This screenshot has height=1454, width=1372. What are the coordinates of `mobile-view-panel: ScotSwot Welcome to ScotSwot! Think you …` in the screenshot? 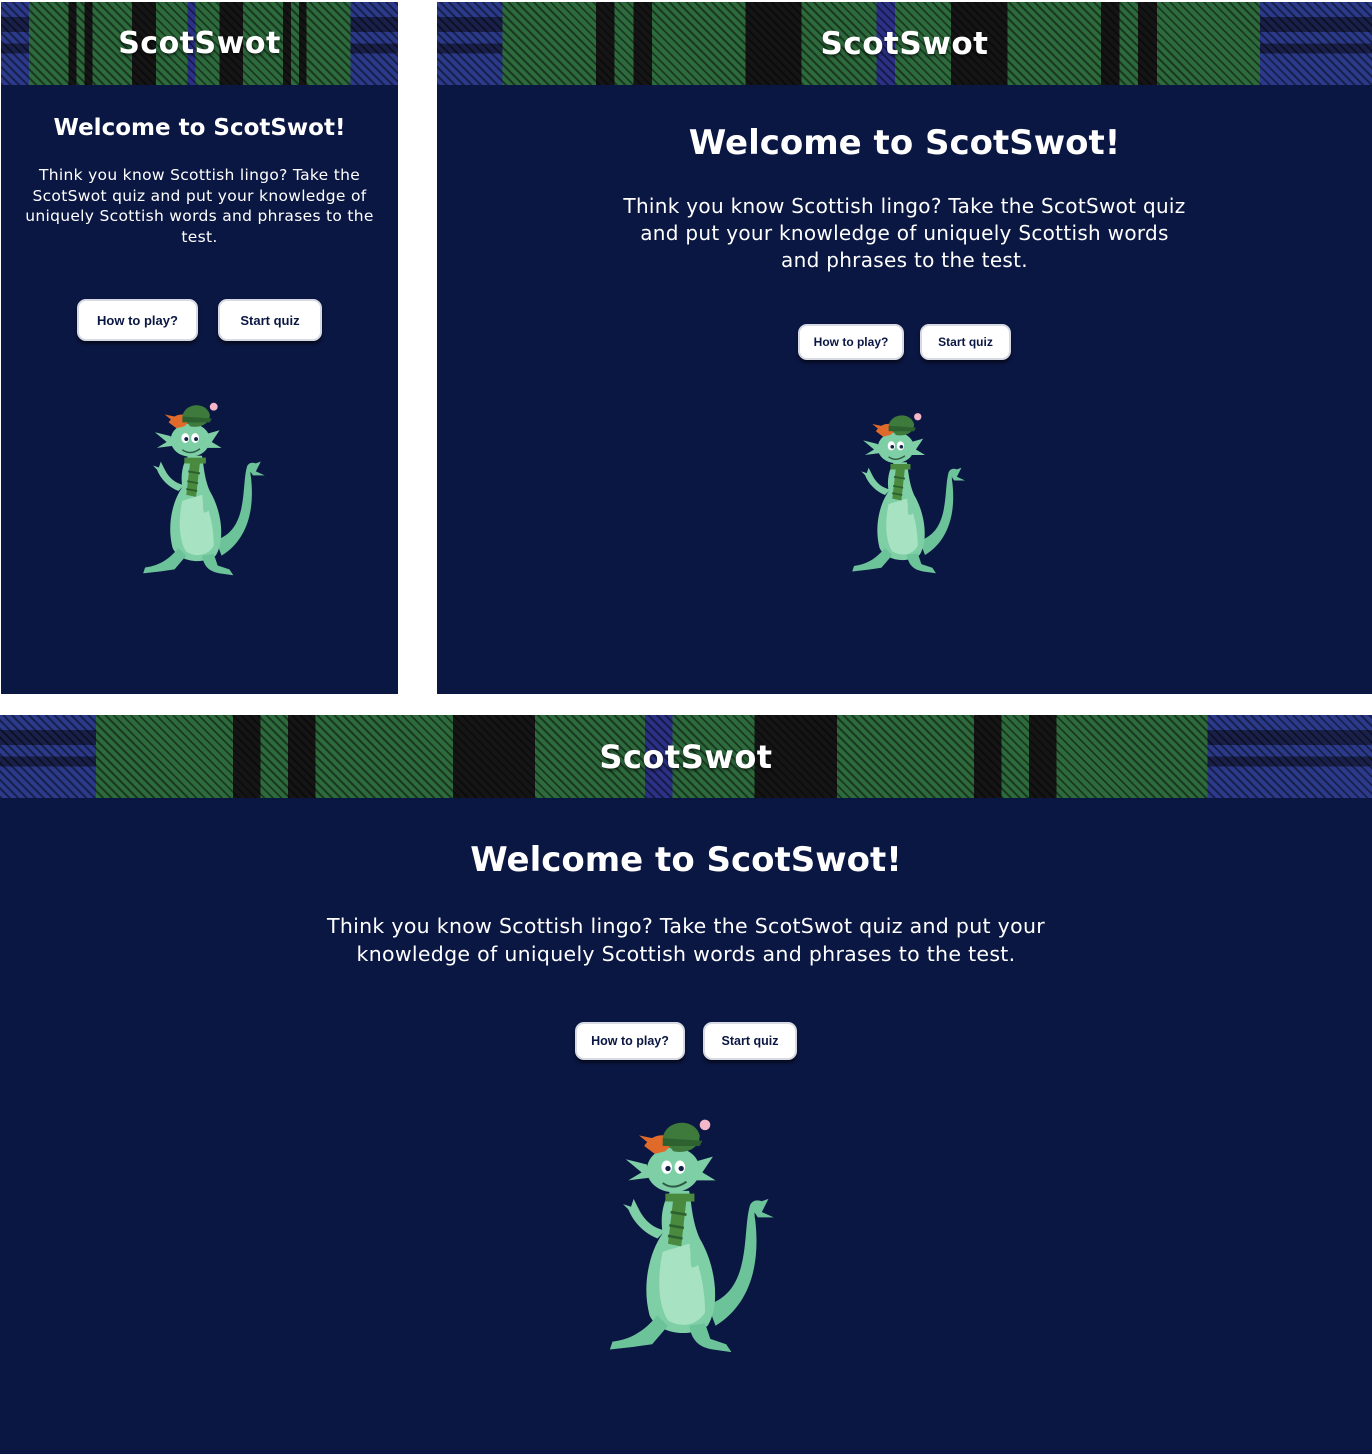 It's located at (199, 348).